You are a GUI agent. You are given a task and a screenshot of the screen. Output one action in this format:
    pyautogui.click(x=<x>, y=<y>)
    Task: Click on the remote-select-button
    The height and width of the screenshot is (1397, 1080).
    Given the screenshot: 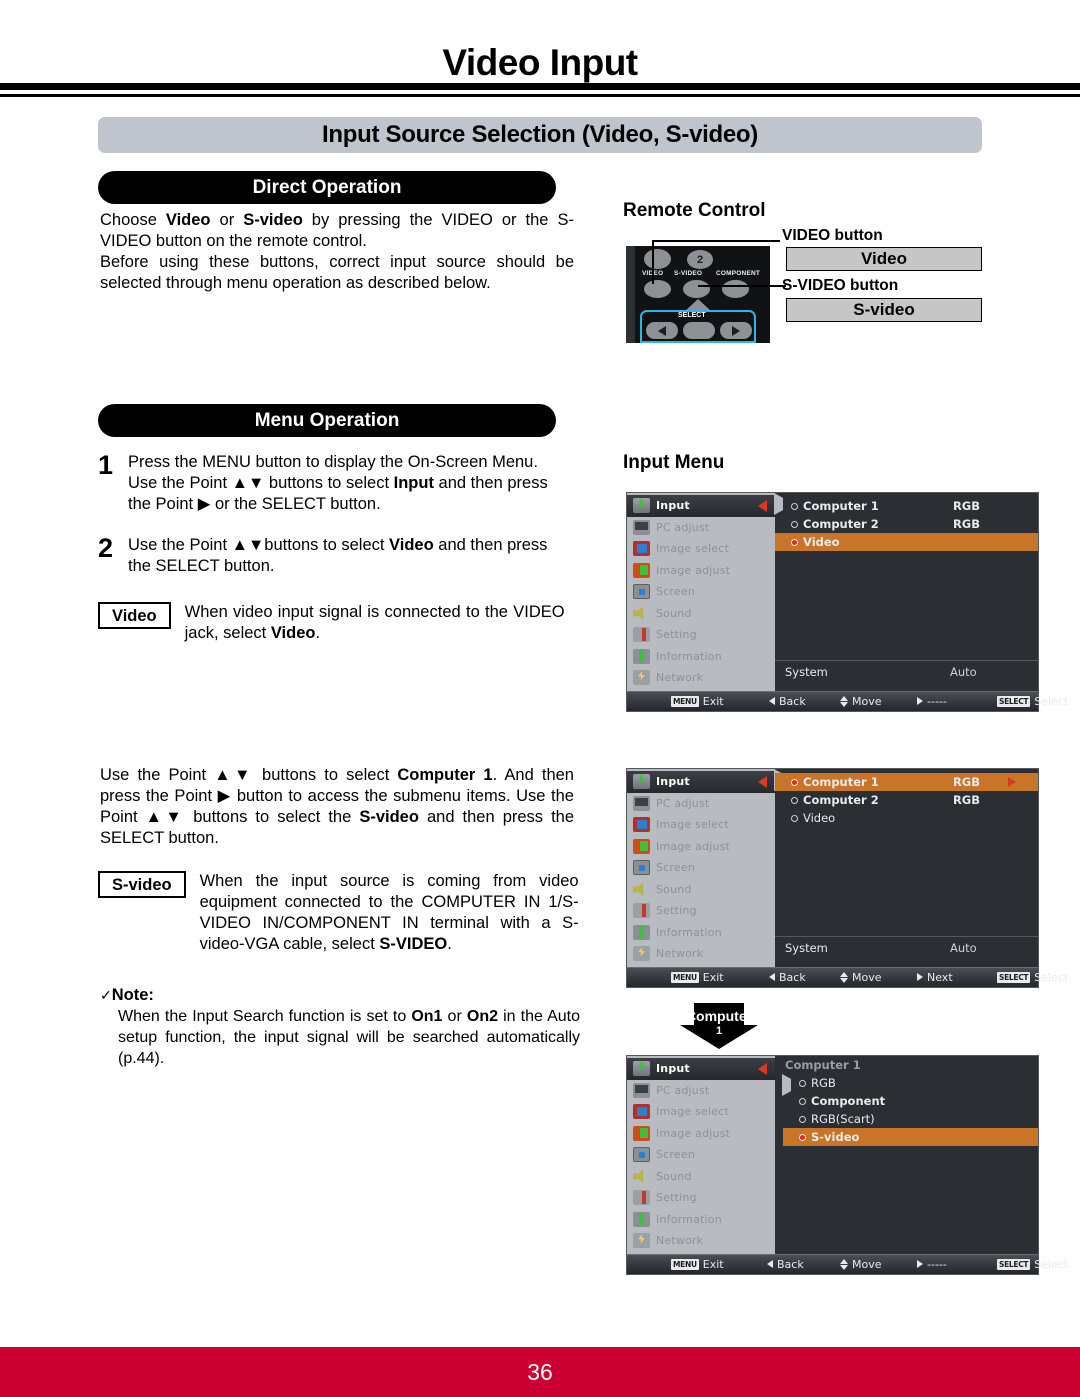 What is the action you would take?
    pyautogui.click(x=699, y=330)
    